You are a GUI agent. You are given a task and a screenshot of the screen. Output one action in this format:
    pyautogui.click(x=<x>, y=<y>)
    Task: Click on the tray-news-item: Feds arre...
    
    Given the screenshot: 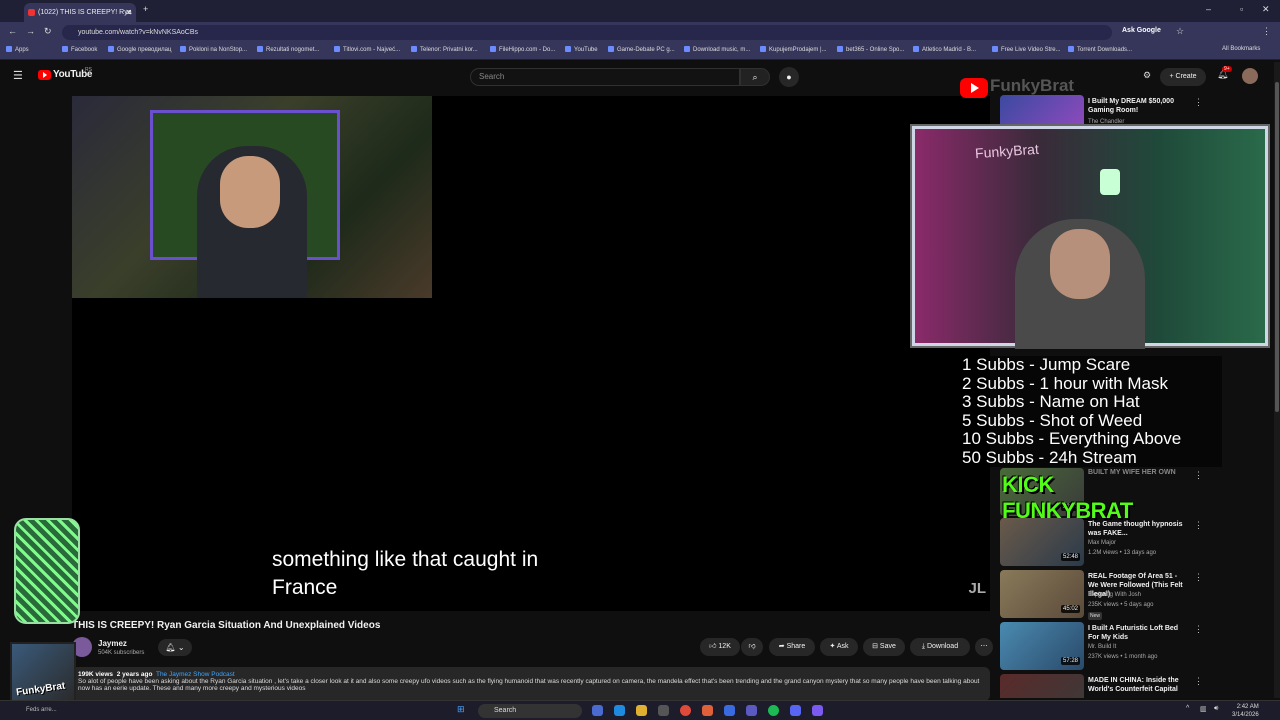 What is the action you would take?
    pyautogui.click(x=41, y=710)
    